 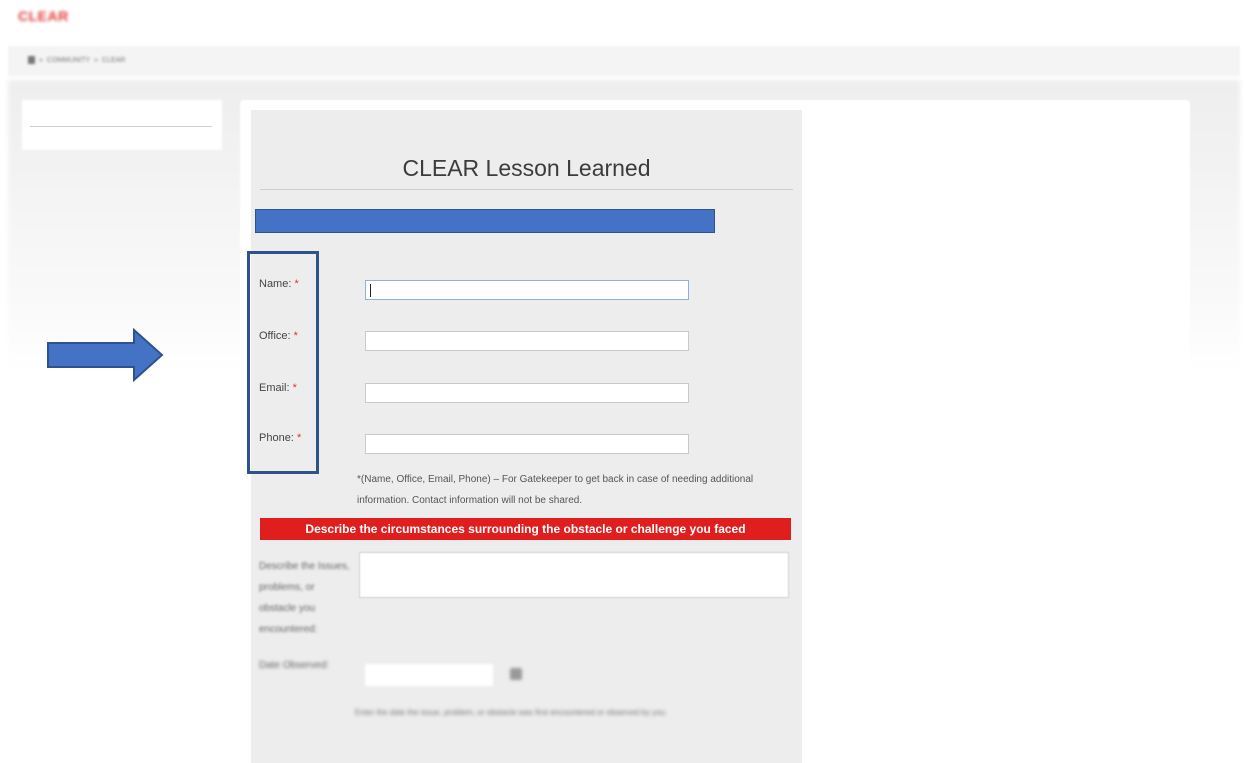 I want to click on breadcrumb-bar, so click(x=624, y=61).